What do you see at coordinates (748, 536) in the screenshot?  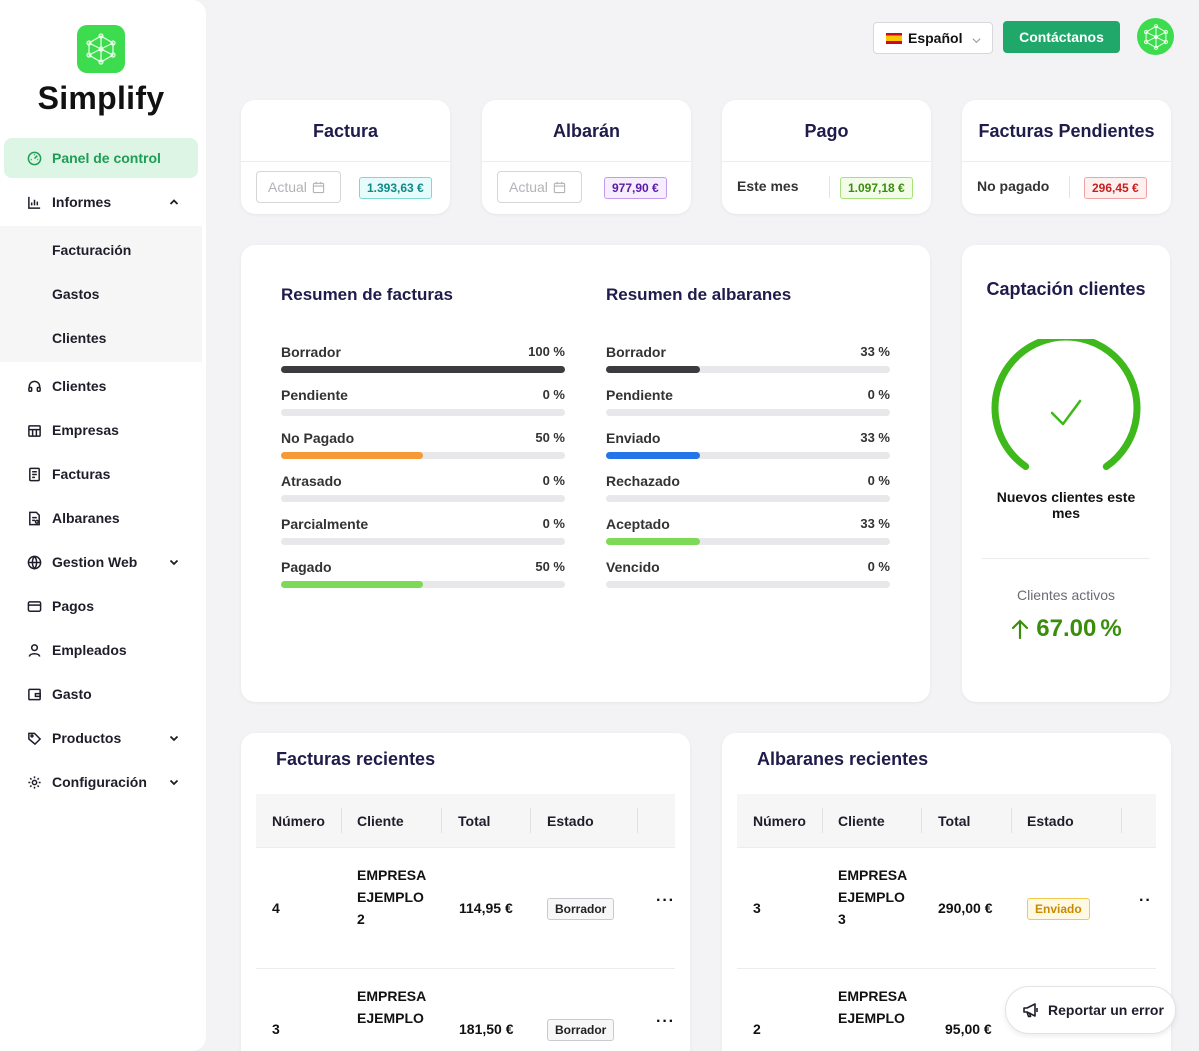 I see `progress-row: Aceptado 33 %` at bounding box center [748, 536].